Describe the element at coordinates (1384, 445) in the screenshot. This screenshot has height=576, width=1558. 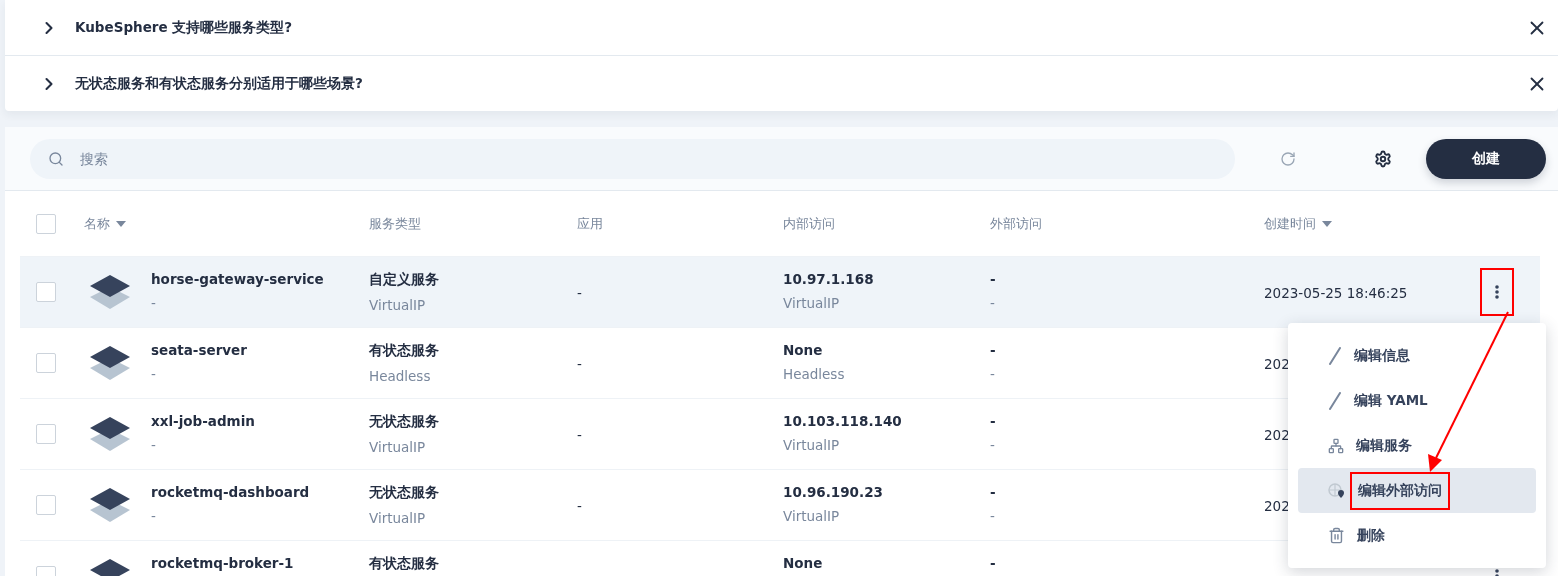
I see `menu-item-label: 编辑服务` at that location.